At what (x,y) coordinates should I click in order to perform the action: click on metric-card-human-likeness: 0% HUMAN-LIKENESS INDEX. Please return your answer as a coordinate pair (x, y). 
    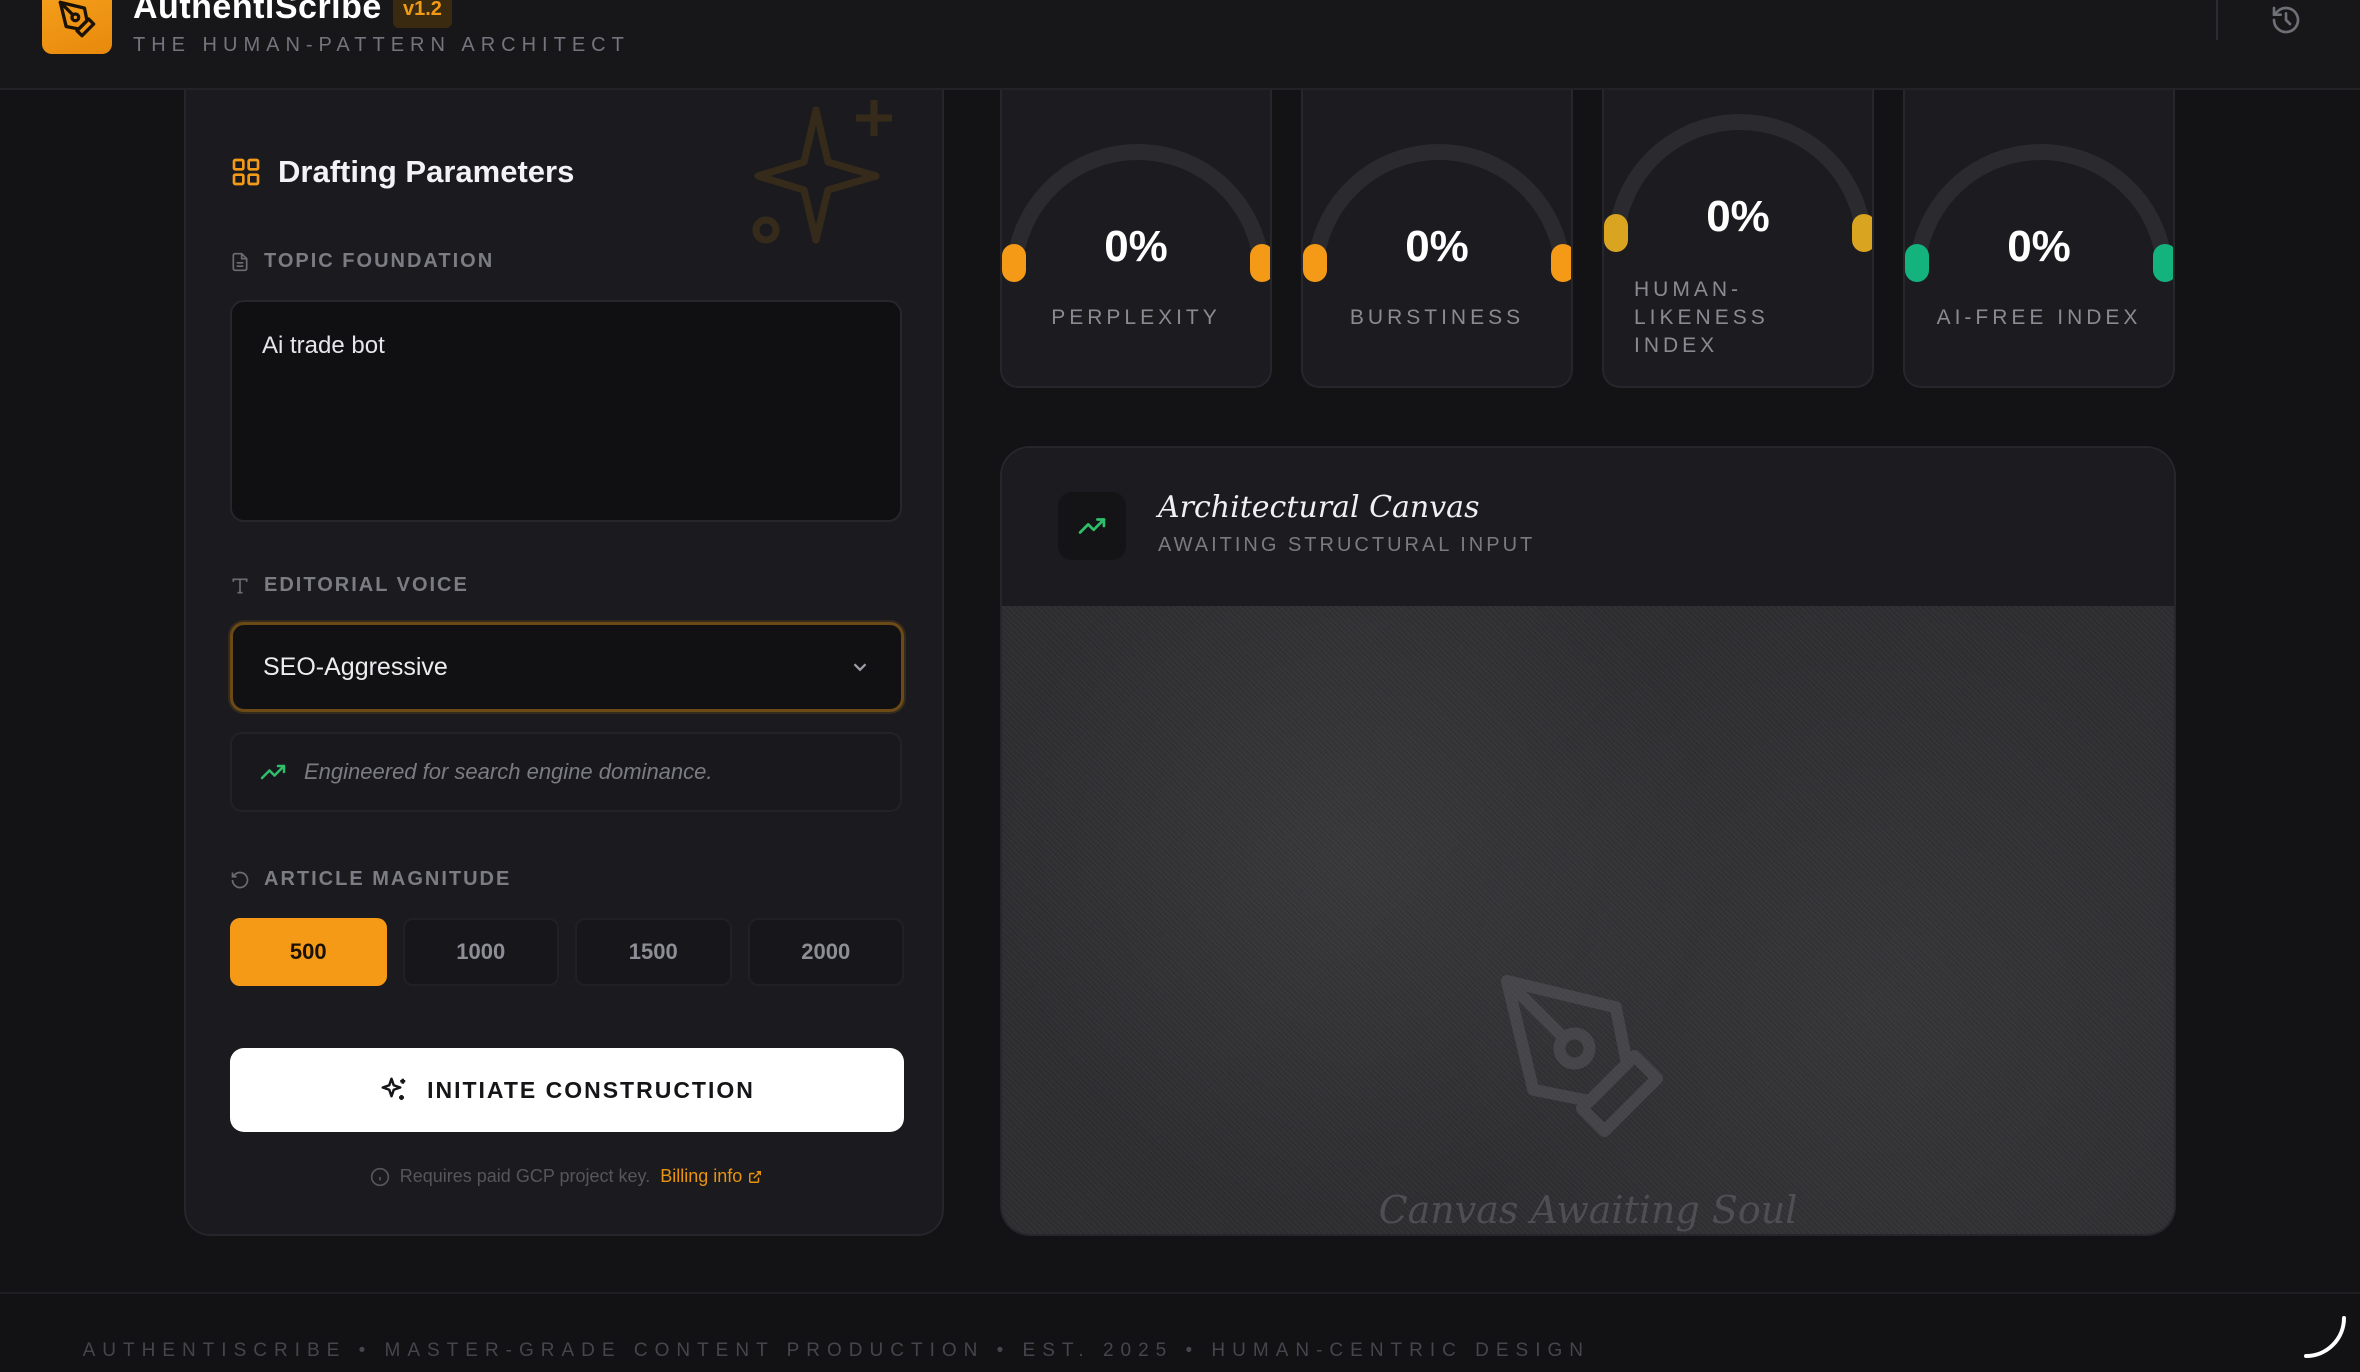
    Looking at the image, I should click on (1738, 239).